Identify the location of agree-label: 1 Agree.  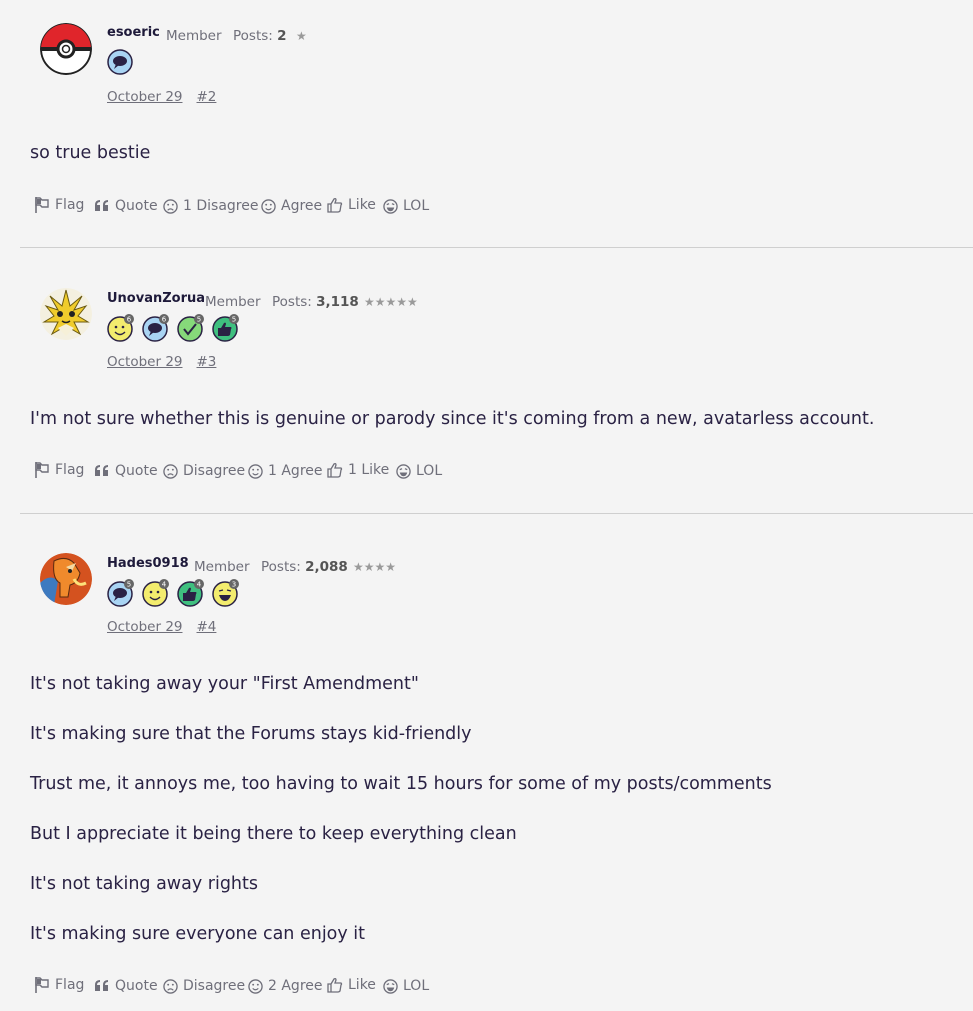
(295, 471).